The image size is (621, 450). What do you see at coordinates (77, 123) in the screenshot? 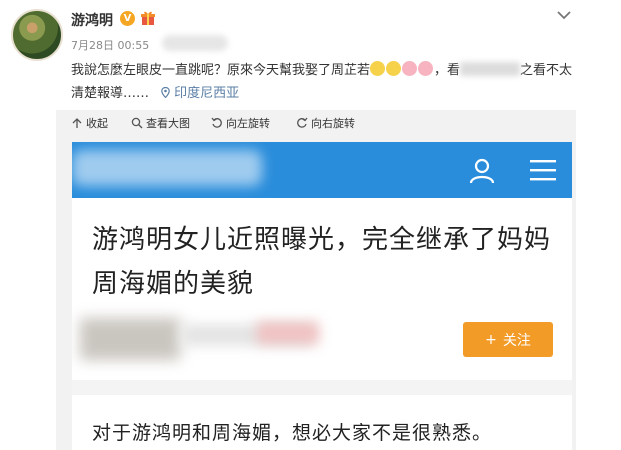
I see `collapse-icon` at bounding box center [77, 123].